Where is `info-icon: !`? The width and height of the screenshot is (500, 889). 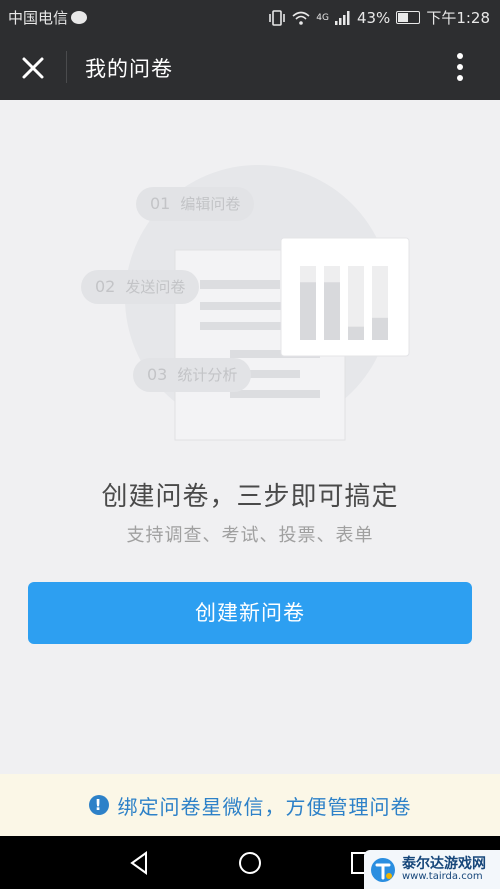 info-icon: ! is located at coordinates (98, 805).